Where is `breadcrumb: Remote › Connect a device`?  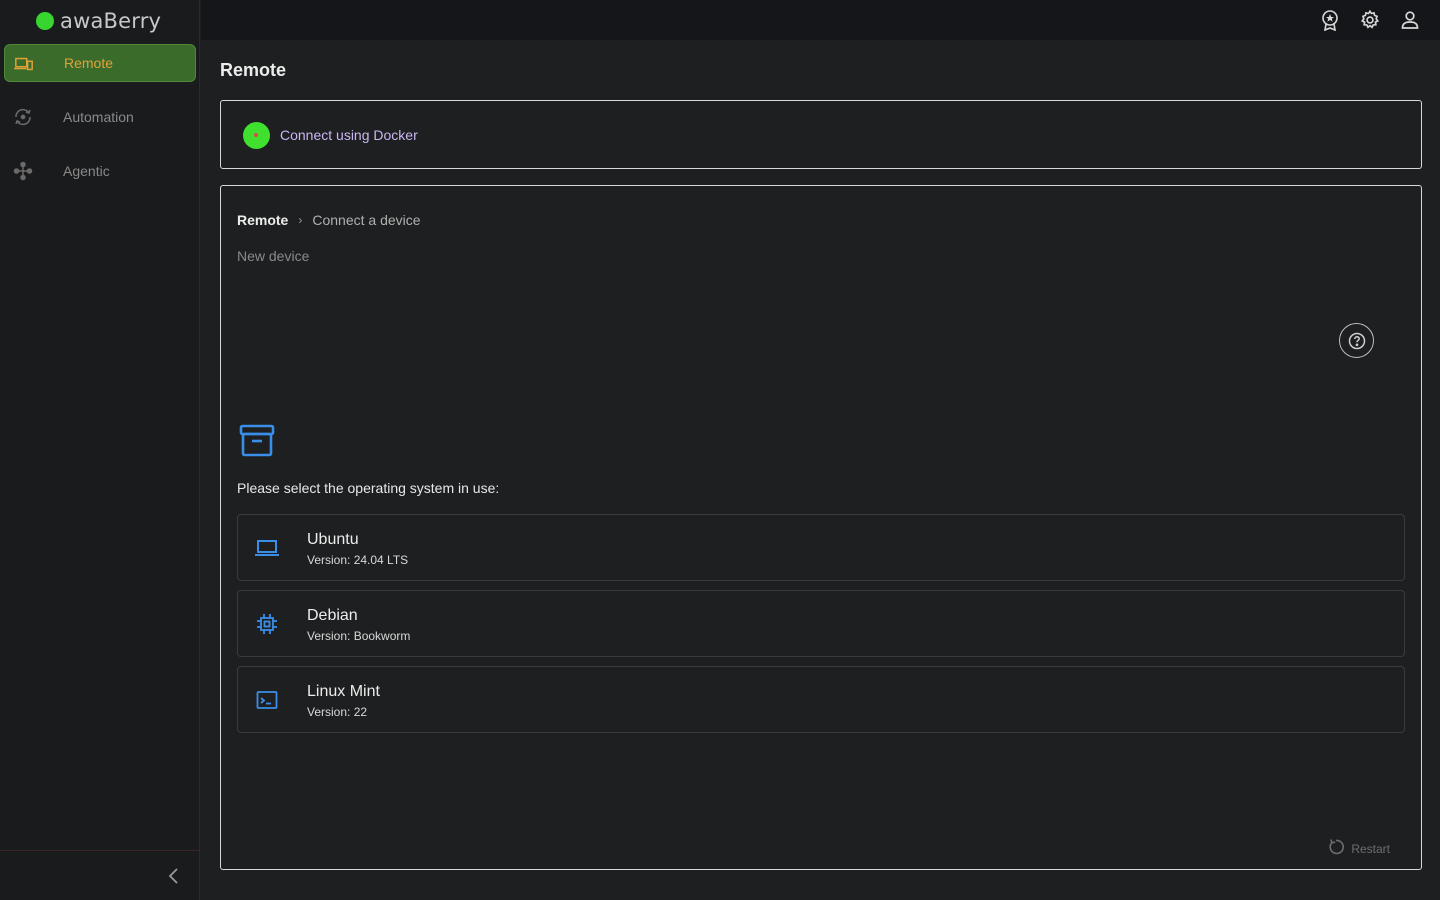
breadcrumb: Remote › Connect a device is located at coordinates (329, 220).